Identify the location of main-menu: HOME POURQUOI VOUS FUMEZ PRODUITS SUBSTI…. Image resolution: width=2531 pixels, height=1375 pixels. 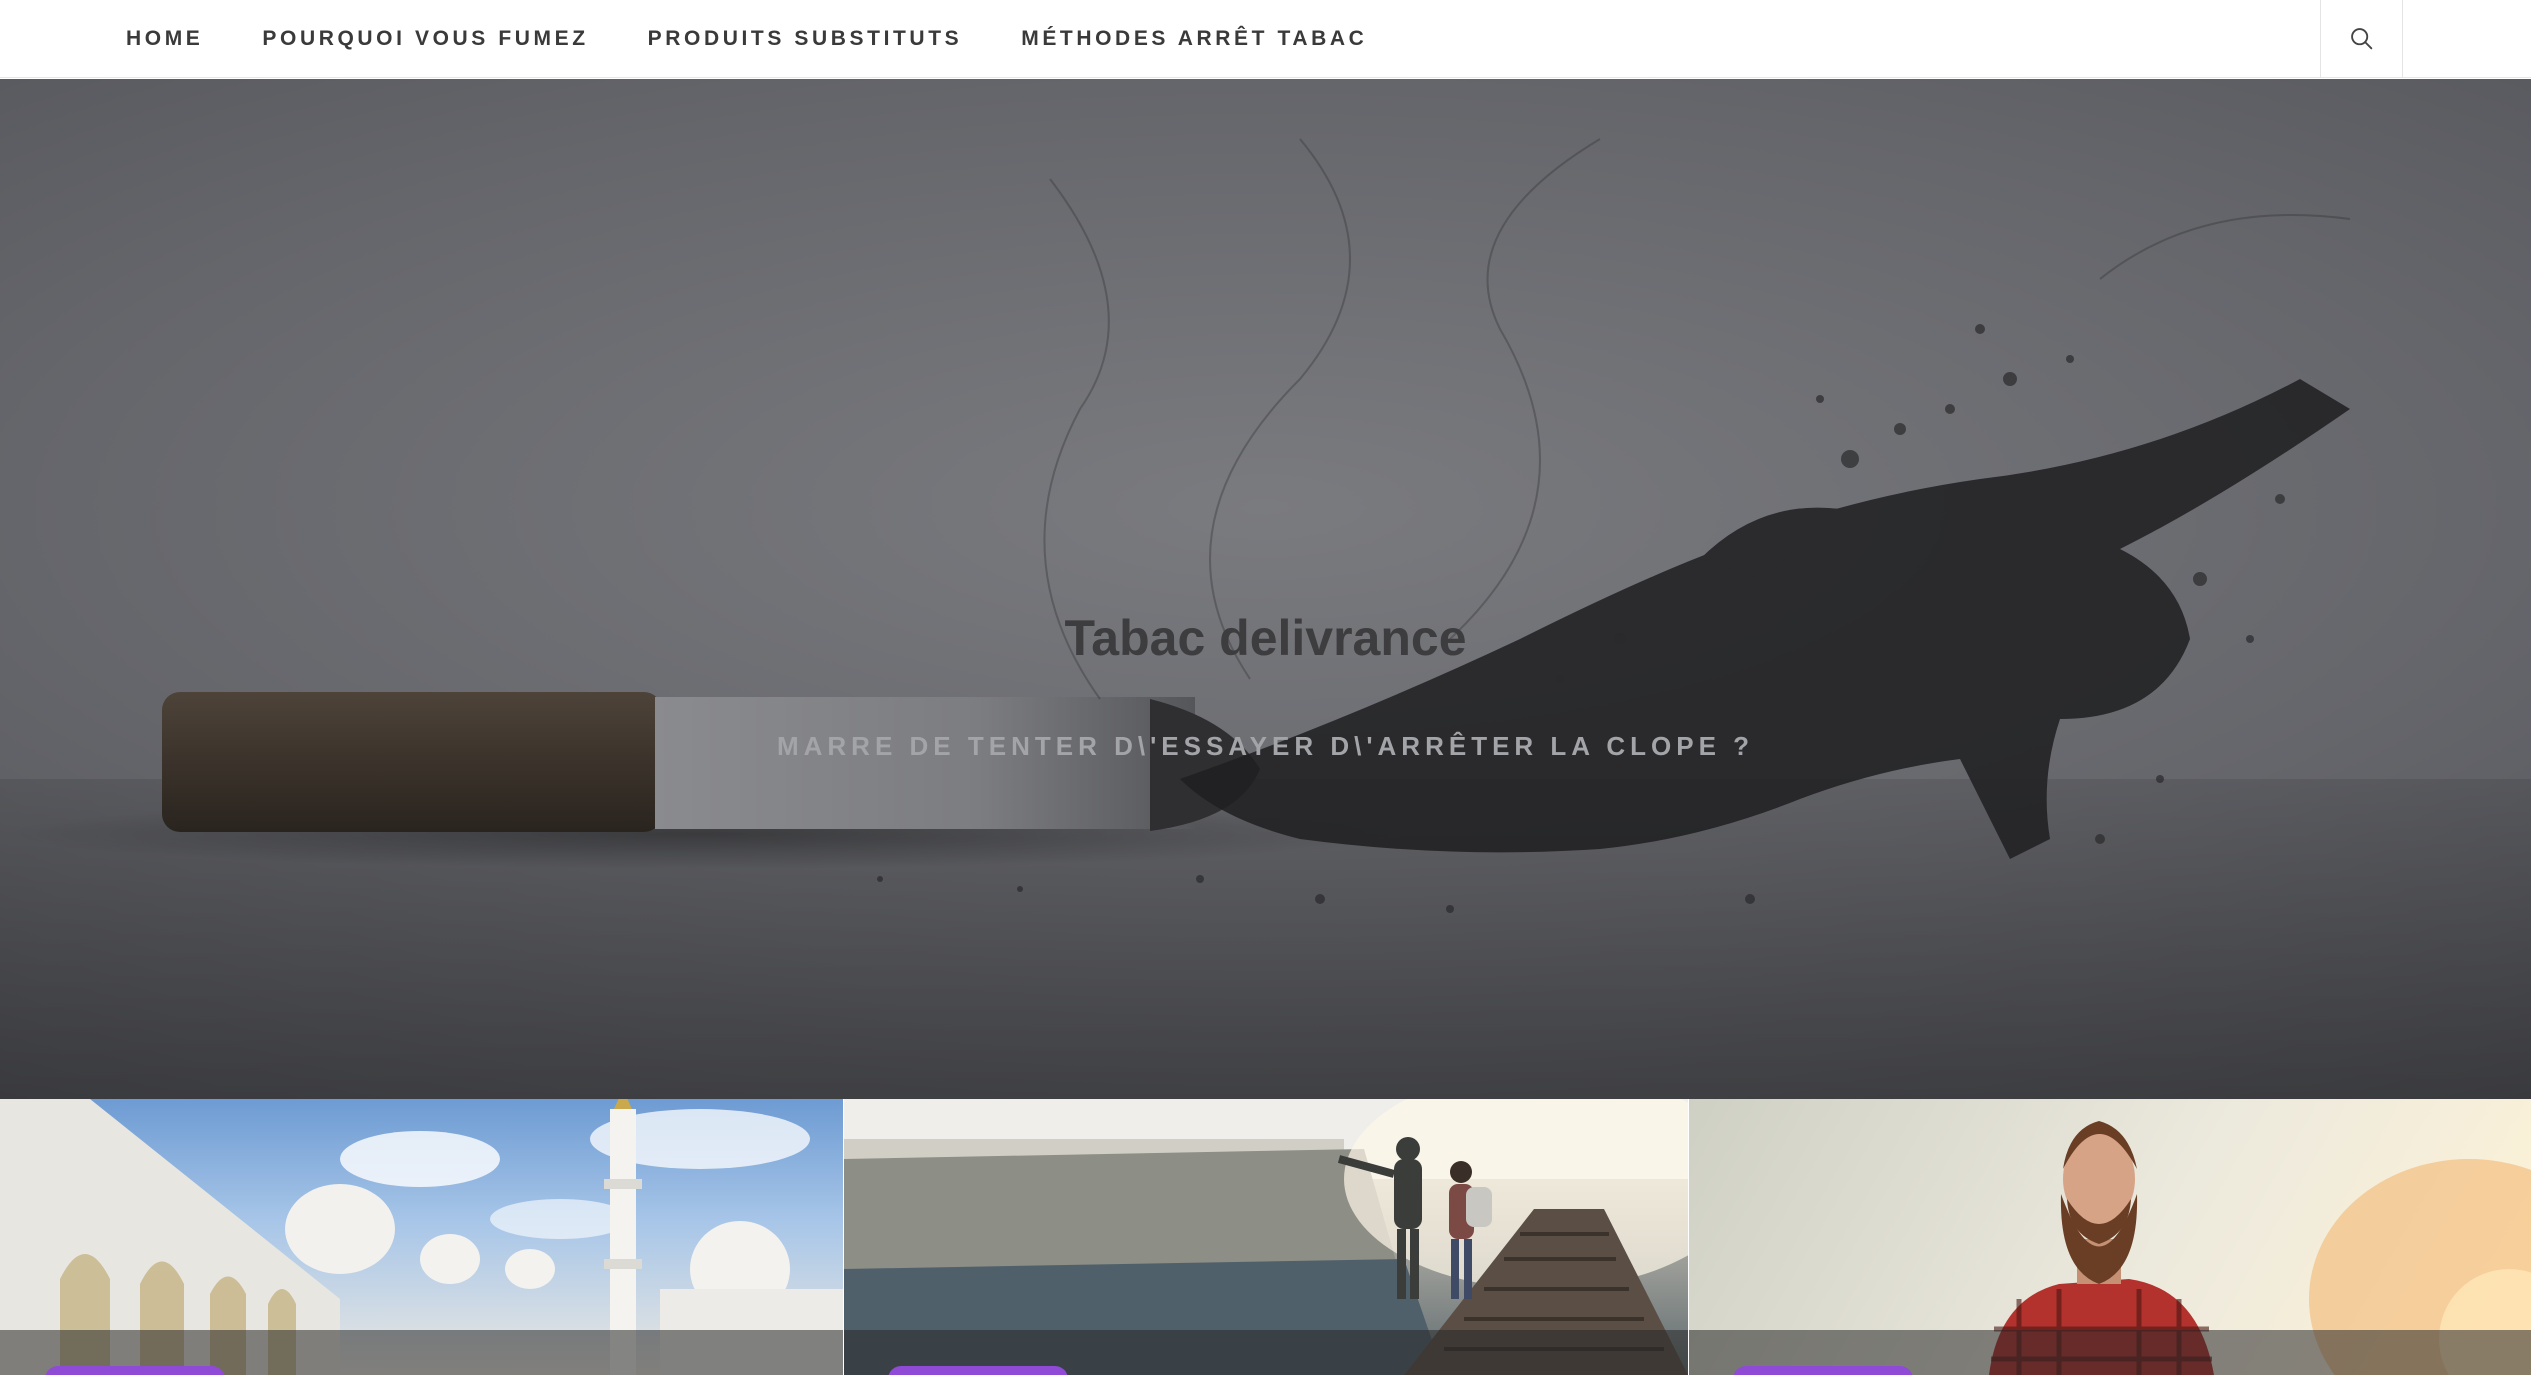
(776, 39).